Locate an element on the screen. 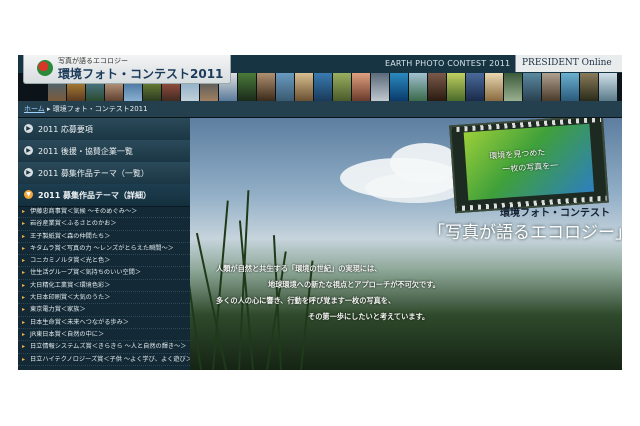 The width and height of the screenshot is (640, 426). site-logo: 写真が語るエコロジー 環境フォト・コンテスト2011 is located at coordinates (127, 69).